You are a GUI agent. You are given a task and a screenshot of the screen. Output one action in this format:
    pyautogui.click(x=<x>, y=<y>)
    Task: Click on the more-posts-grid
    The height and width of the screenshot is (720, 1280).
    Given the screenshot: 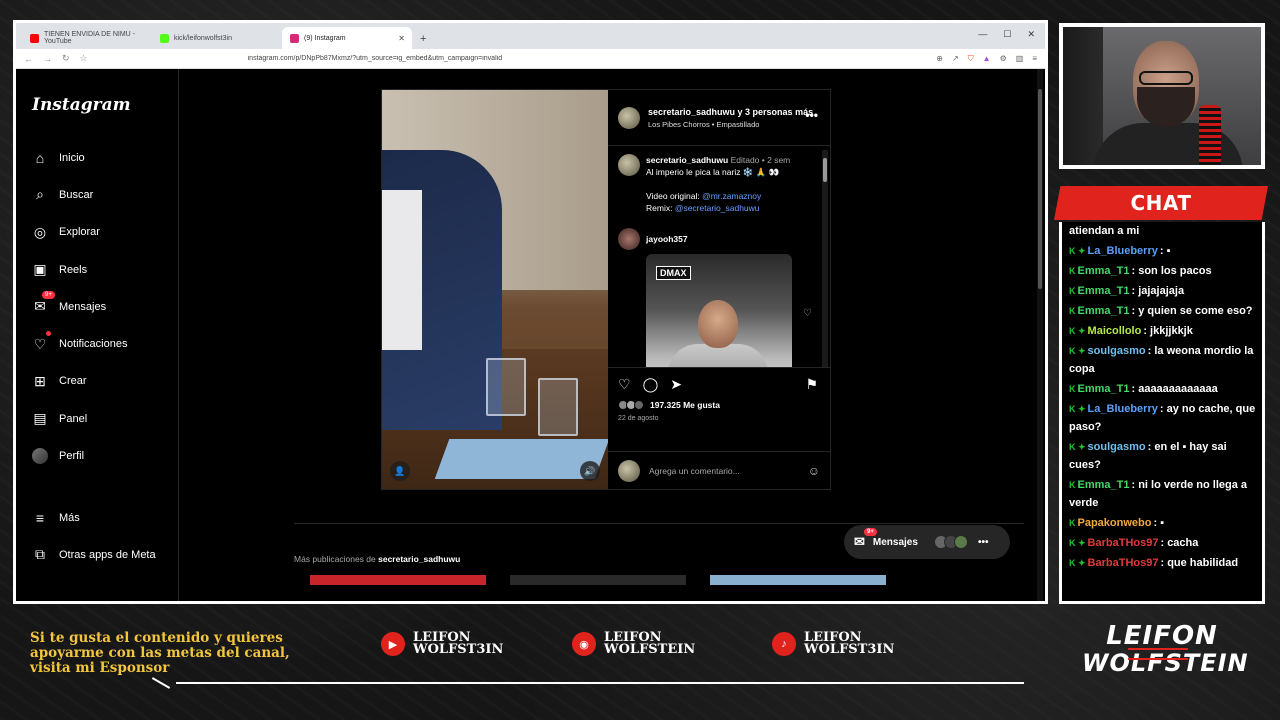 What is the action you would take?
    pyautogui.click(x=598, y=580)
    